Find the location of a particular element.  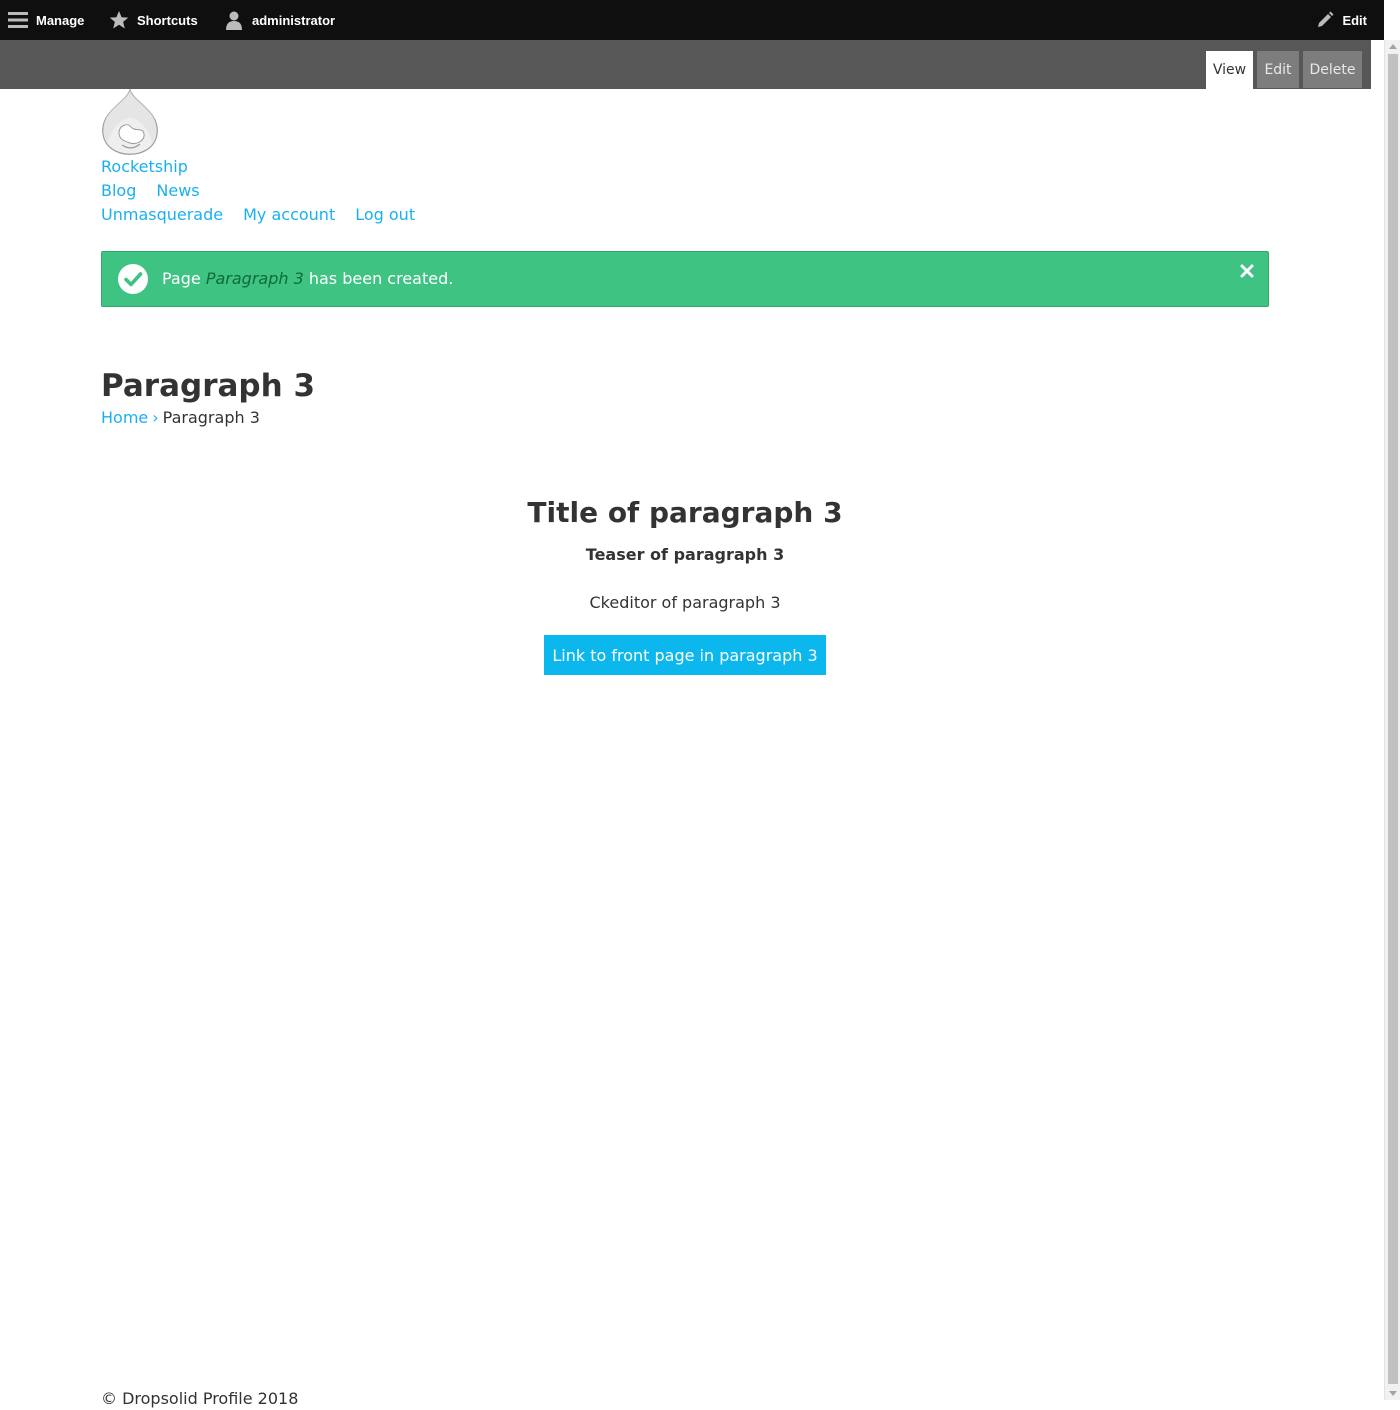

scrollbar-thumb is located at coordinates (1393, 719).